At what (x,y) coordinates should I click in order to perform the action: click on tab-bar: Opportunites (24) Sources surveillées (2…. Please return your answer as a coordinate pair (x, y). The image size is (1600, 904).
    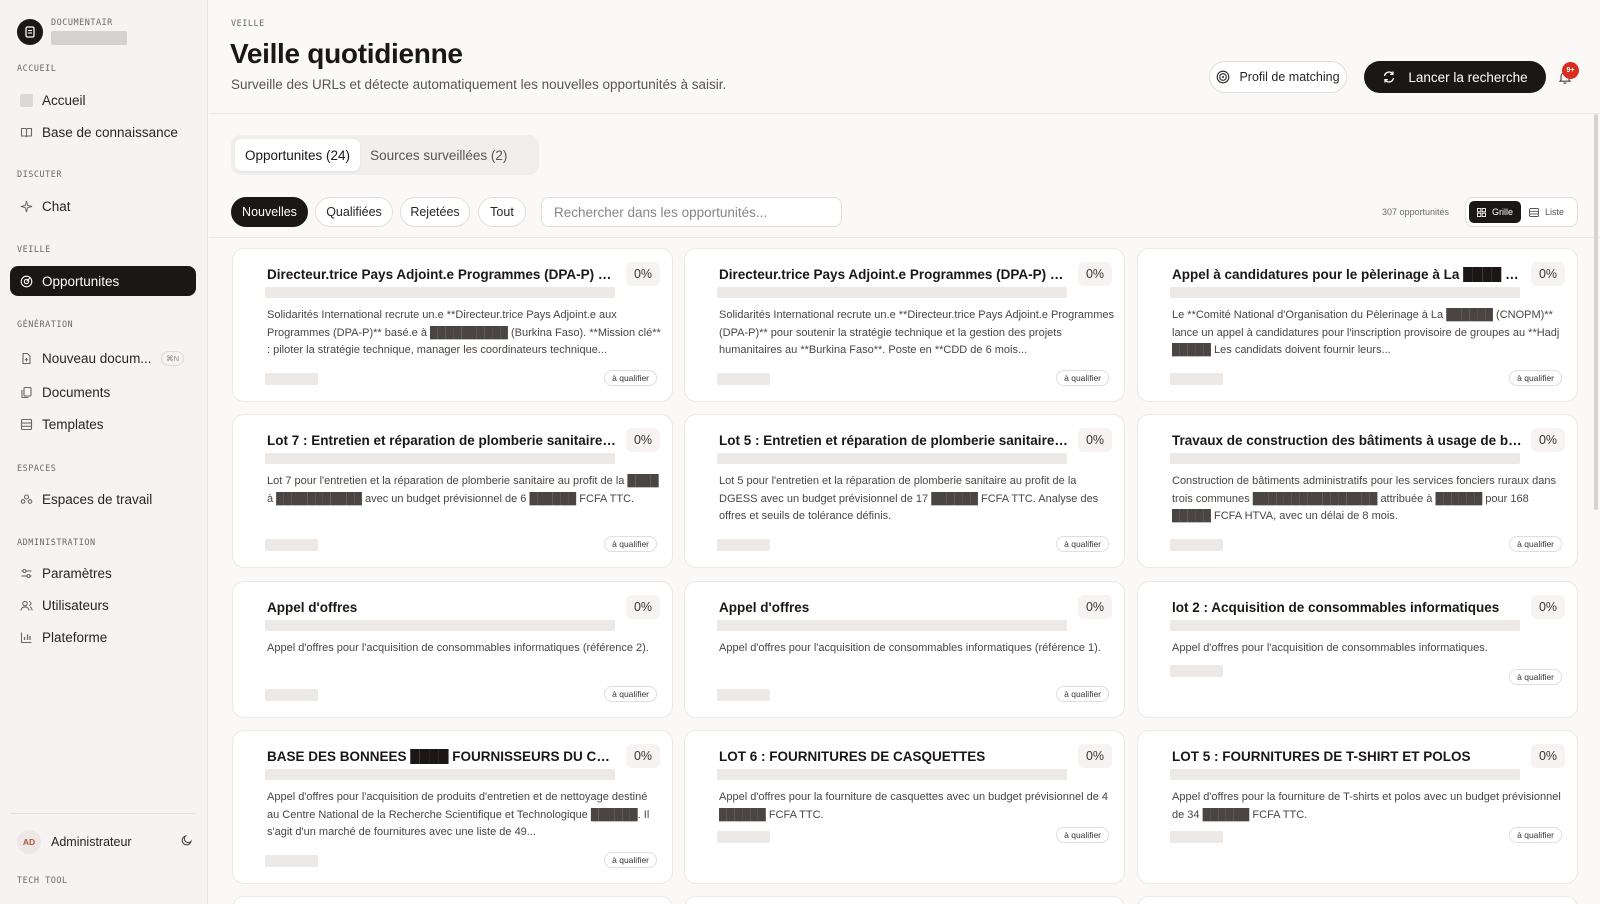
    Looking at the image, I should click on (385, 155).